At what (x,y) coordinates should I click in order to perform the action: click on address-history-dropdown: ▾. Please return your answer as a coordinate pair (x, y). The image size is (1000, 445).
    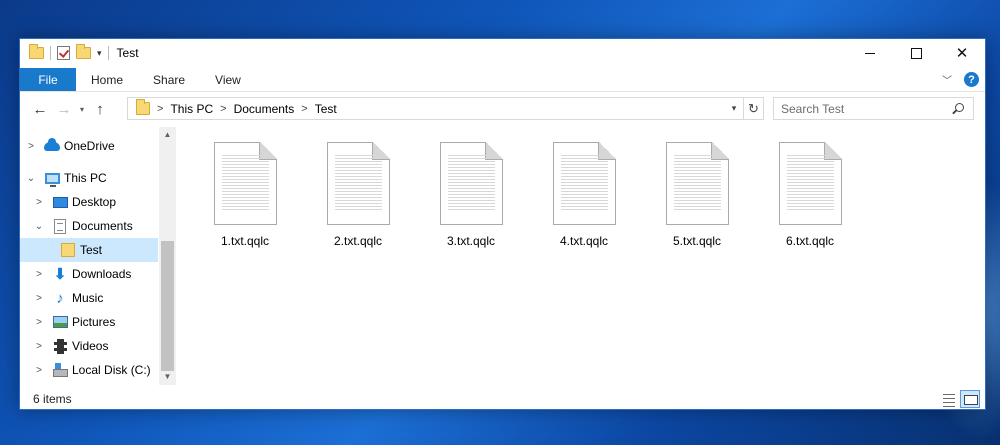
    Looking at the image, I should click on (734, 108).